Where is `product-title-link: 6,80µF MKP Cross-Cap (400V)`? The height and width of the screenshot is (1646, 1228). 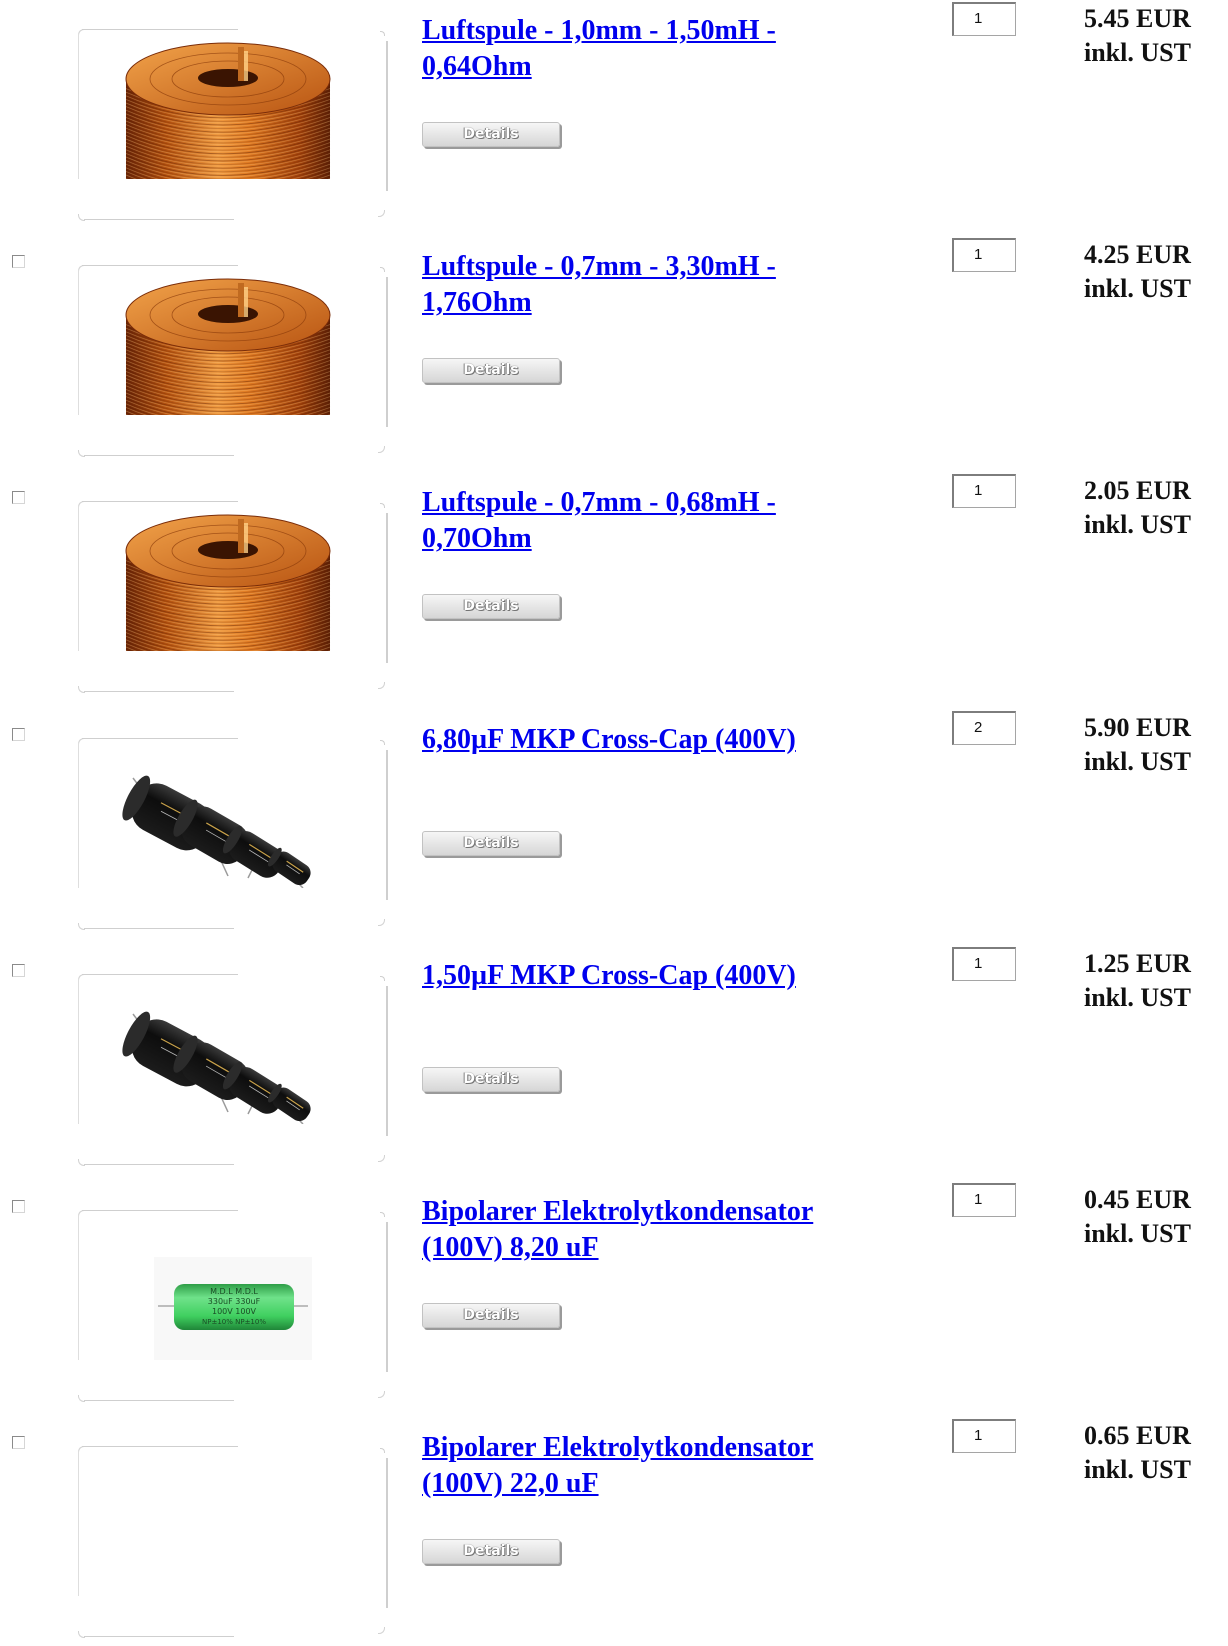
product-title-link: 6,80µF MKP Cross-Cap (400V) is located at coordinates (652, 740).